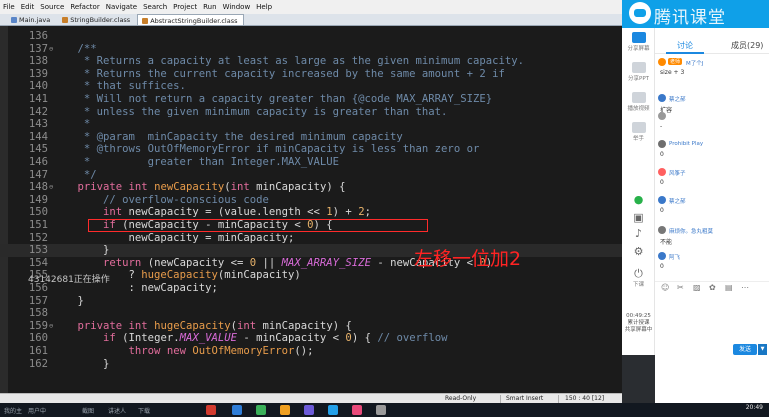 Image resolution: width=769 pixels, height=417 pixels. Describe the element at coordinates (677, 173) in the screenshot. I see `chat-nickname: 风筝子` at that location.